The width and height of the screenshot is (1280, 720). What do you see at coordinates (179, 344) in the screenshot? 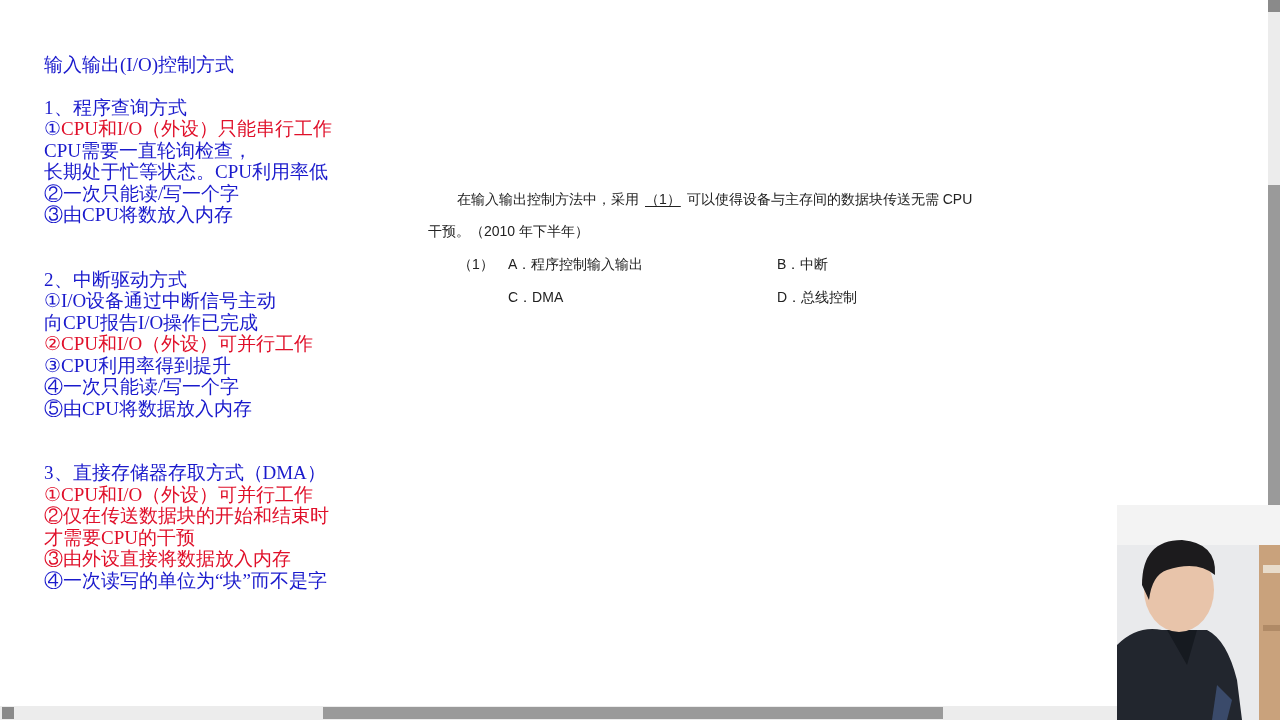
I see `note-line: ②CPU和I/O（外设）可并行工作` at bounding box center [179, 344].